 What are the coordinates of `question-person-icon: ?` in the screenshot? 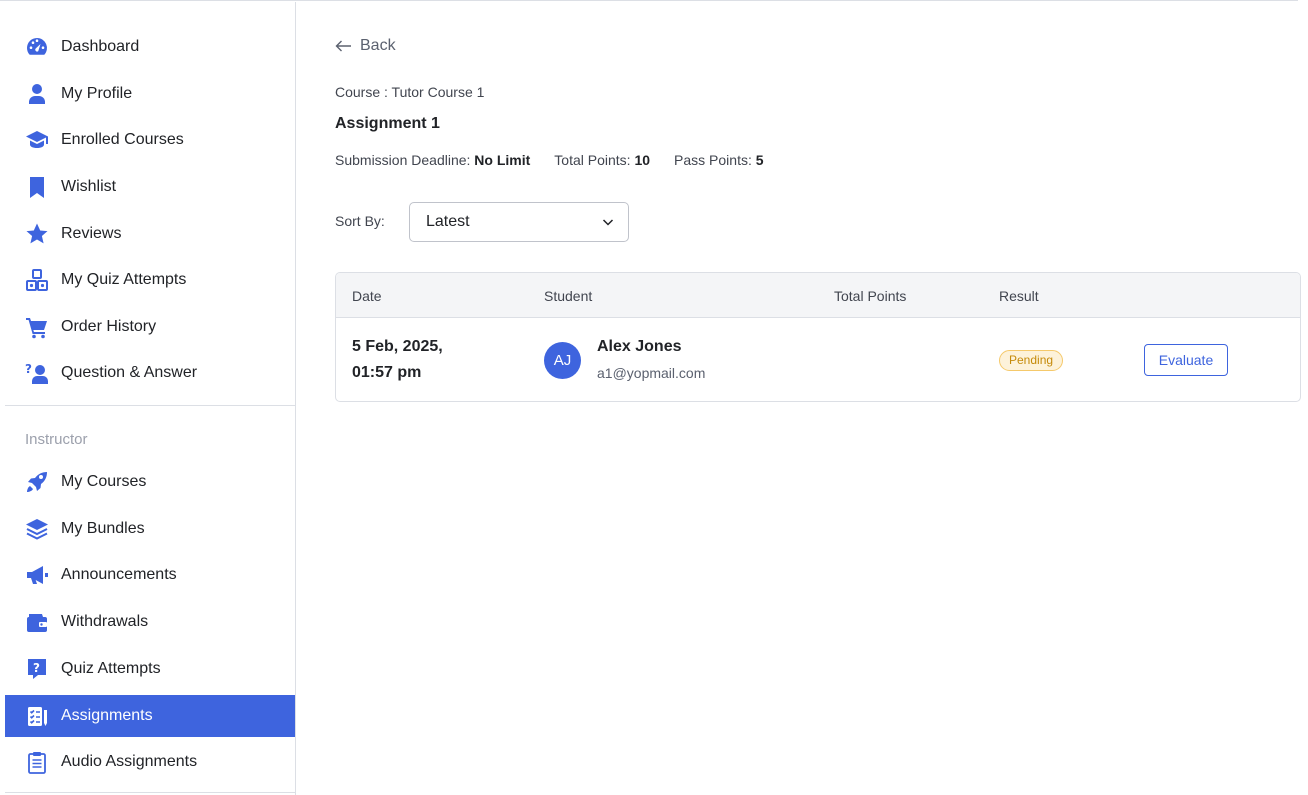 It's located at (37, 373).